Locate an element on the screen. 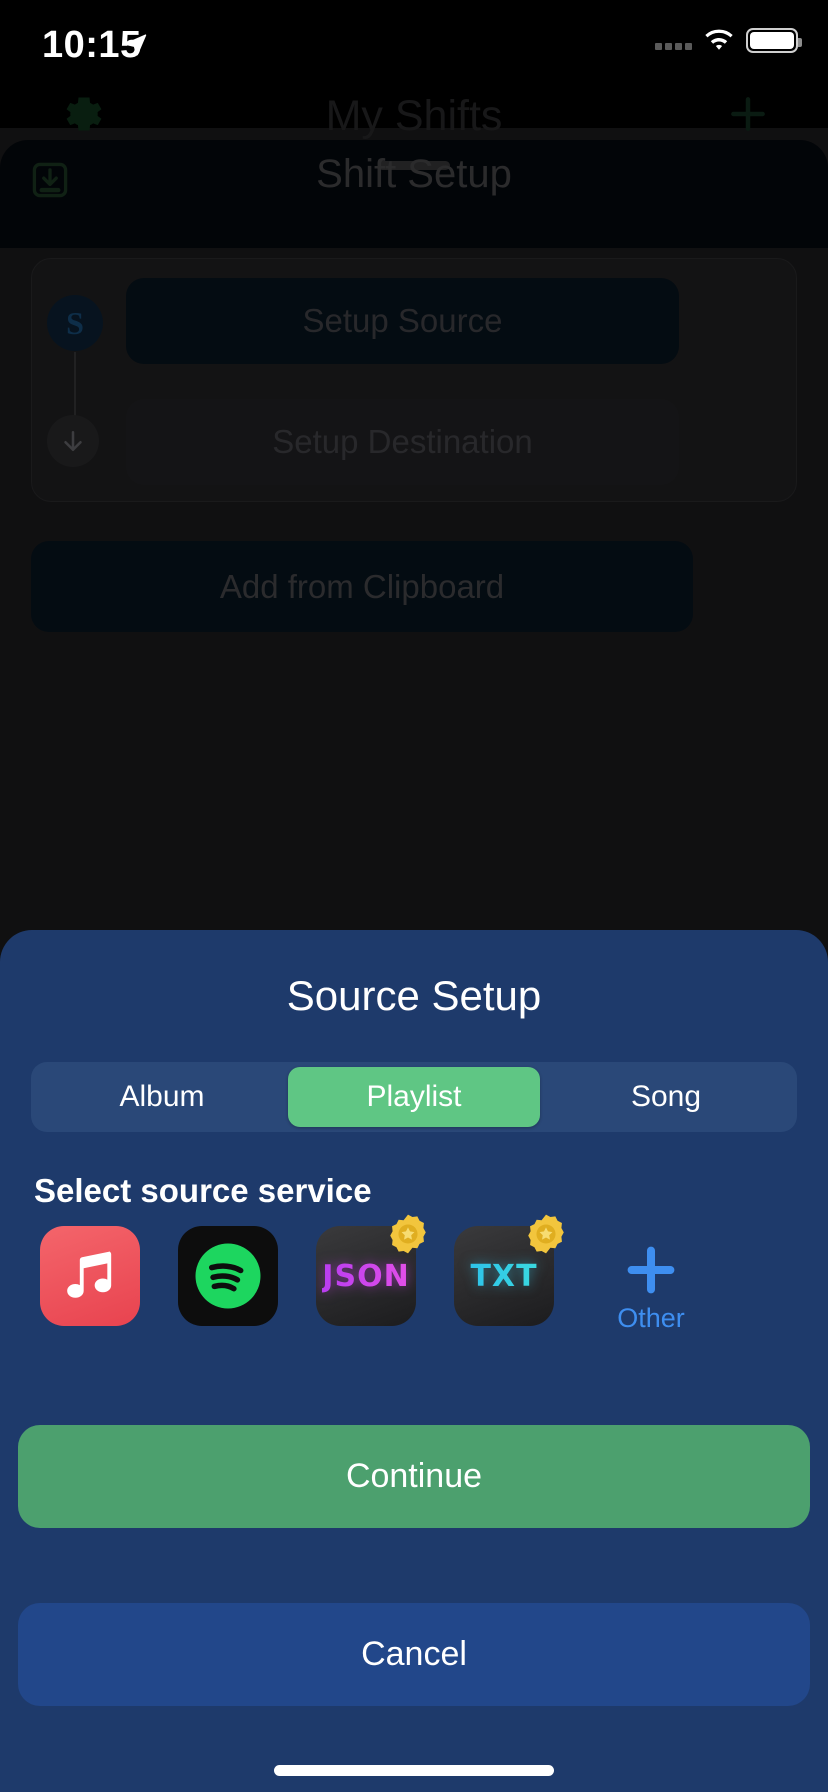  service-other-button: Other is located at coordinates (651, 1286).